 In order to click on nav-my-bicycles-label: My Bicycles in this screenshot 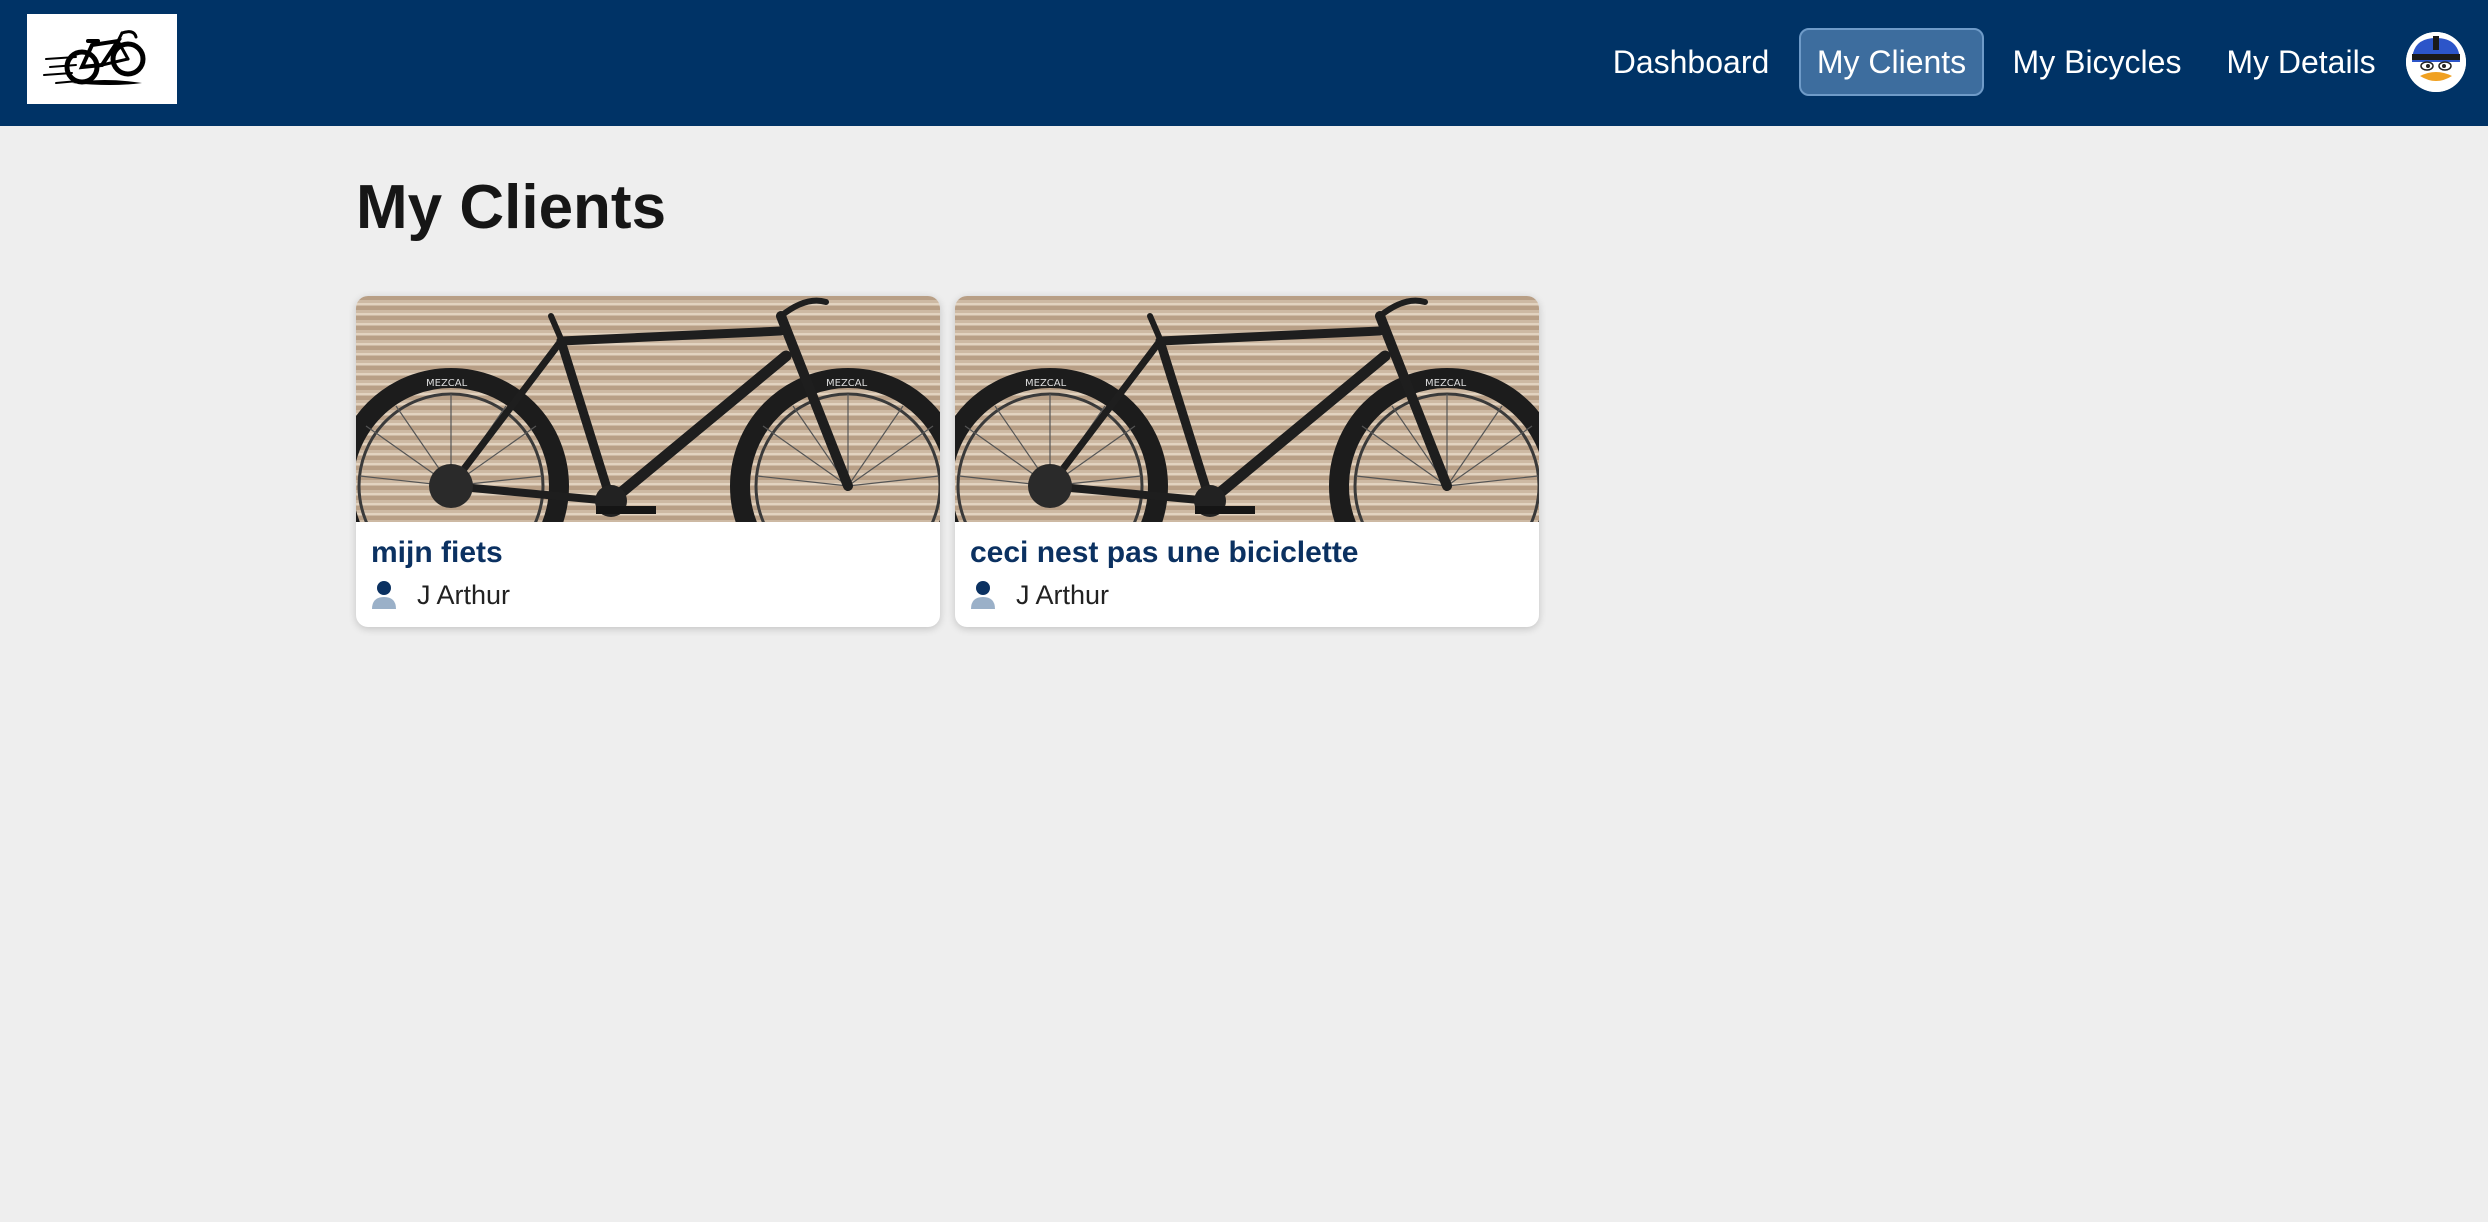, I will do `click(2097, 61)`.